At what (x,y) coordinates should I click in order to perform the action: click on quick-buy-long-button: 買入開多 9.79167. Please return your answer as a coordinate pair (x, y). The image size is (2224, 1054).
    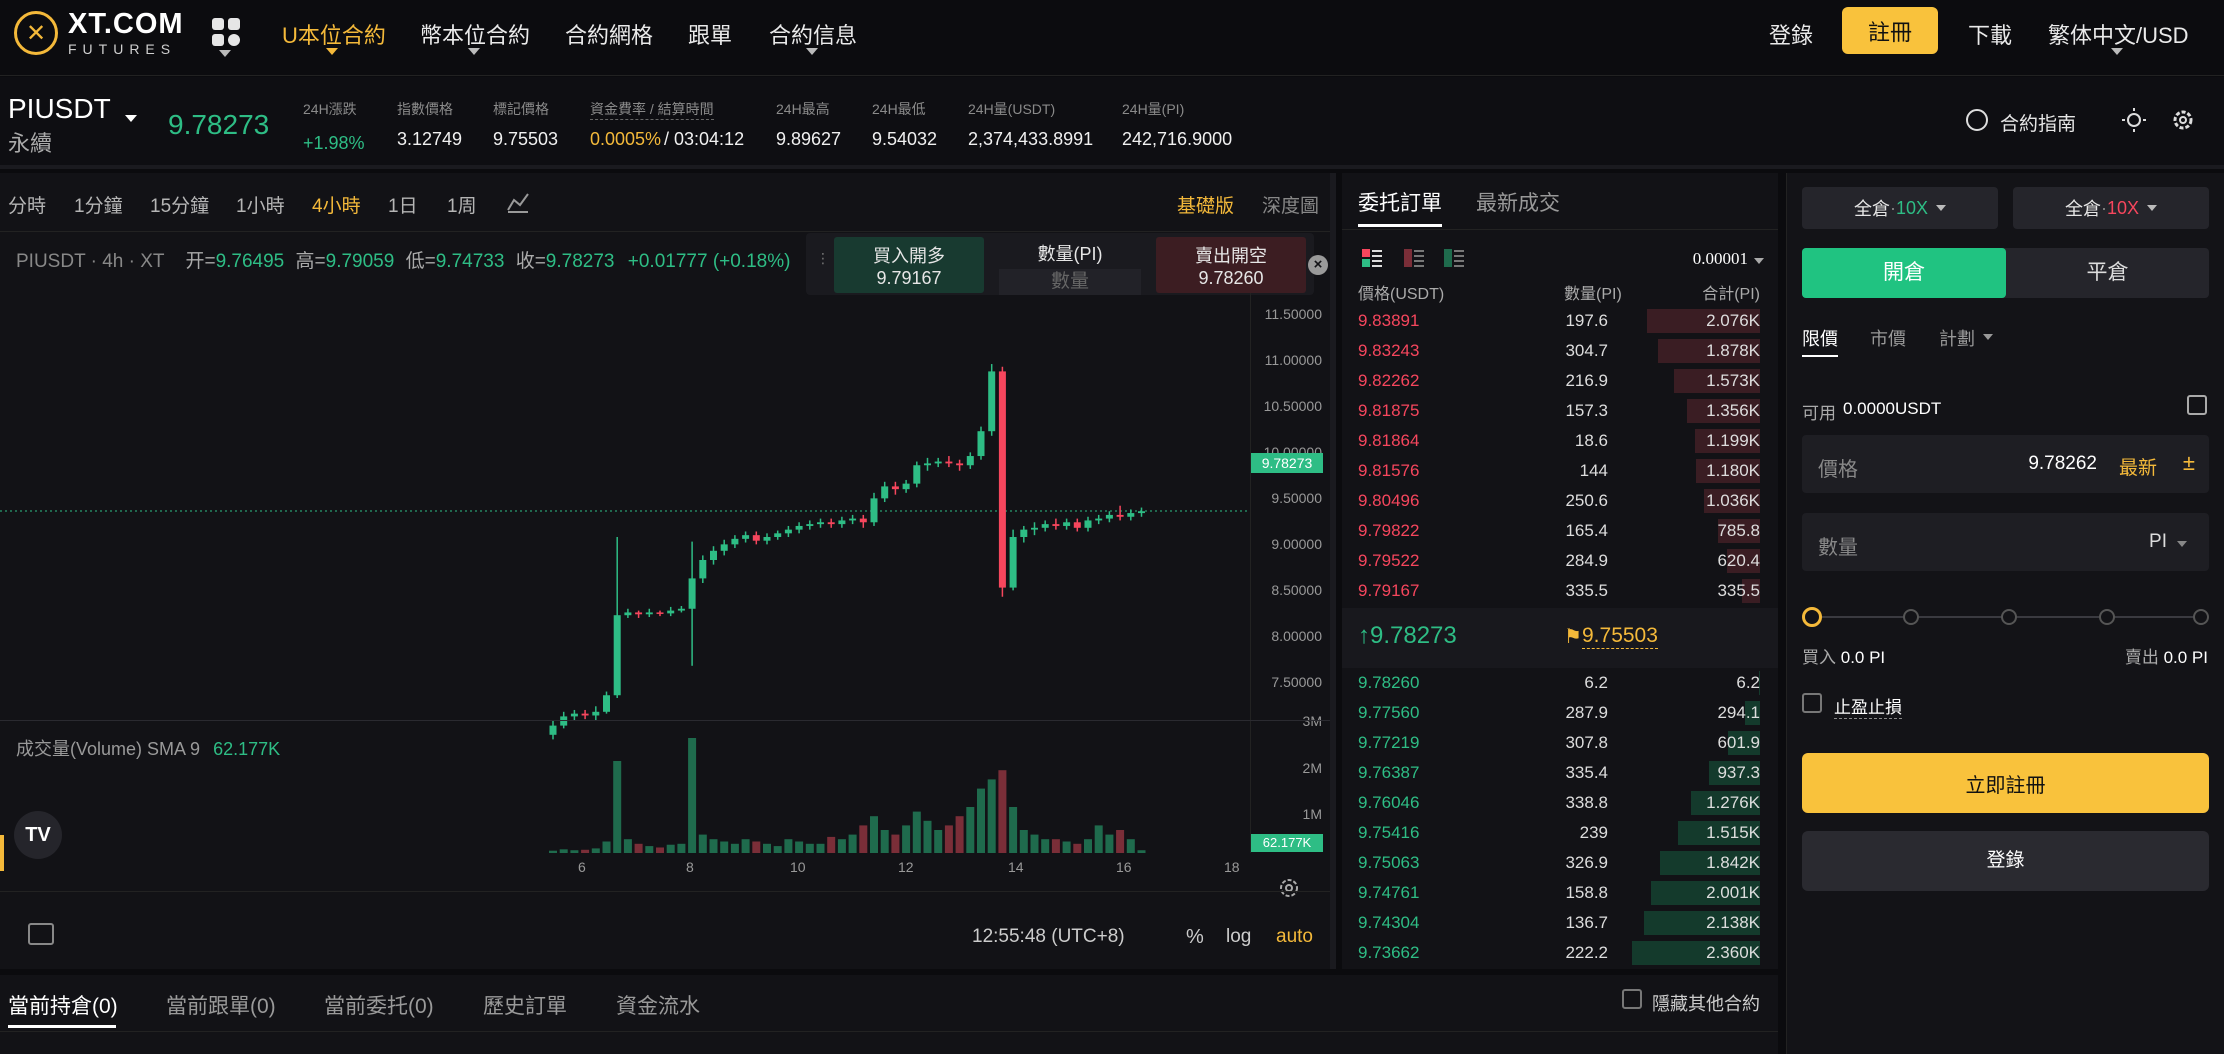
    Looking at the image, I should click on (909, 265).